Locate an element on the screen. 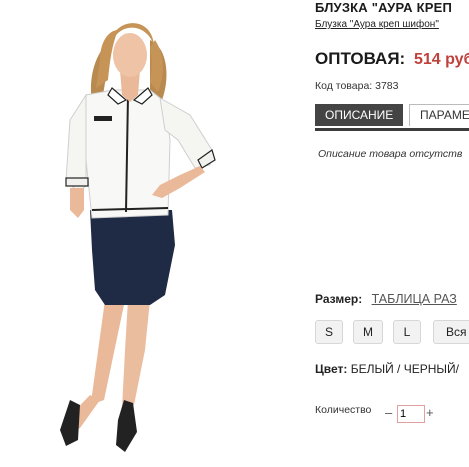 This screenshot has height=467, width=469. color-value: БЕЛЫЙ / ЧЕРНЫЙ/ is located at coordinates (404, 369).